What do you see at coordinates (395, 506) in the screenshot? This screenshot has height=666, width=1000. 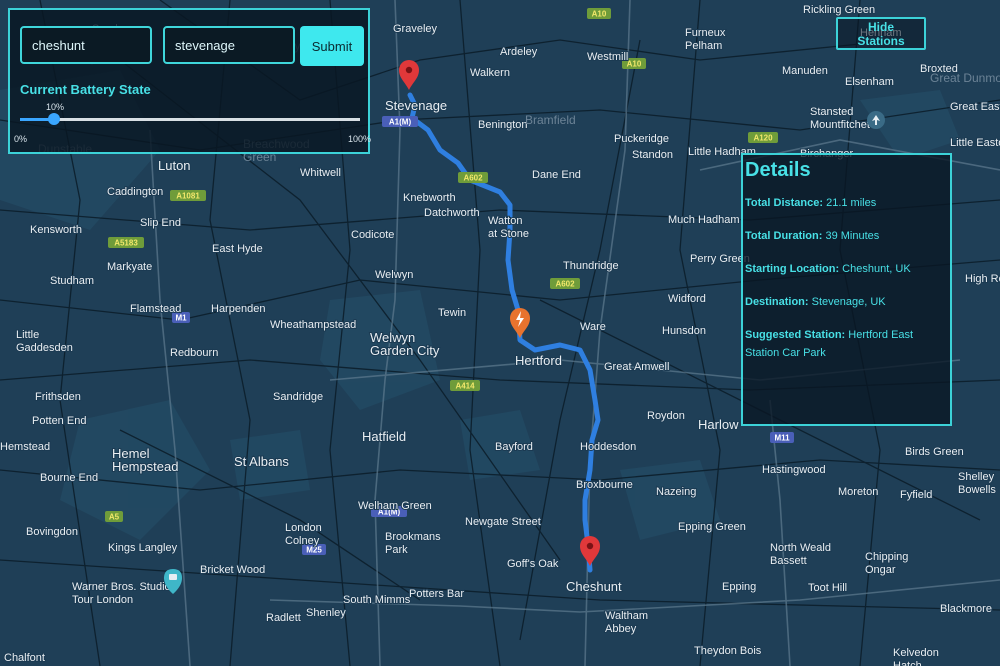 I see `place-label: Welham Green` at bounding box center [395, 506].